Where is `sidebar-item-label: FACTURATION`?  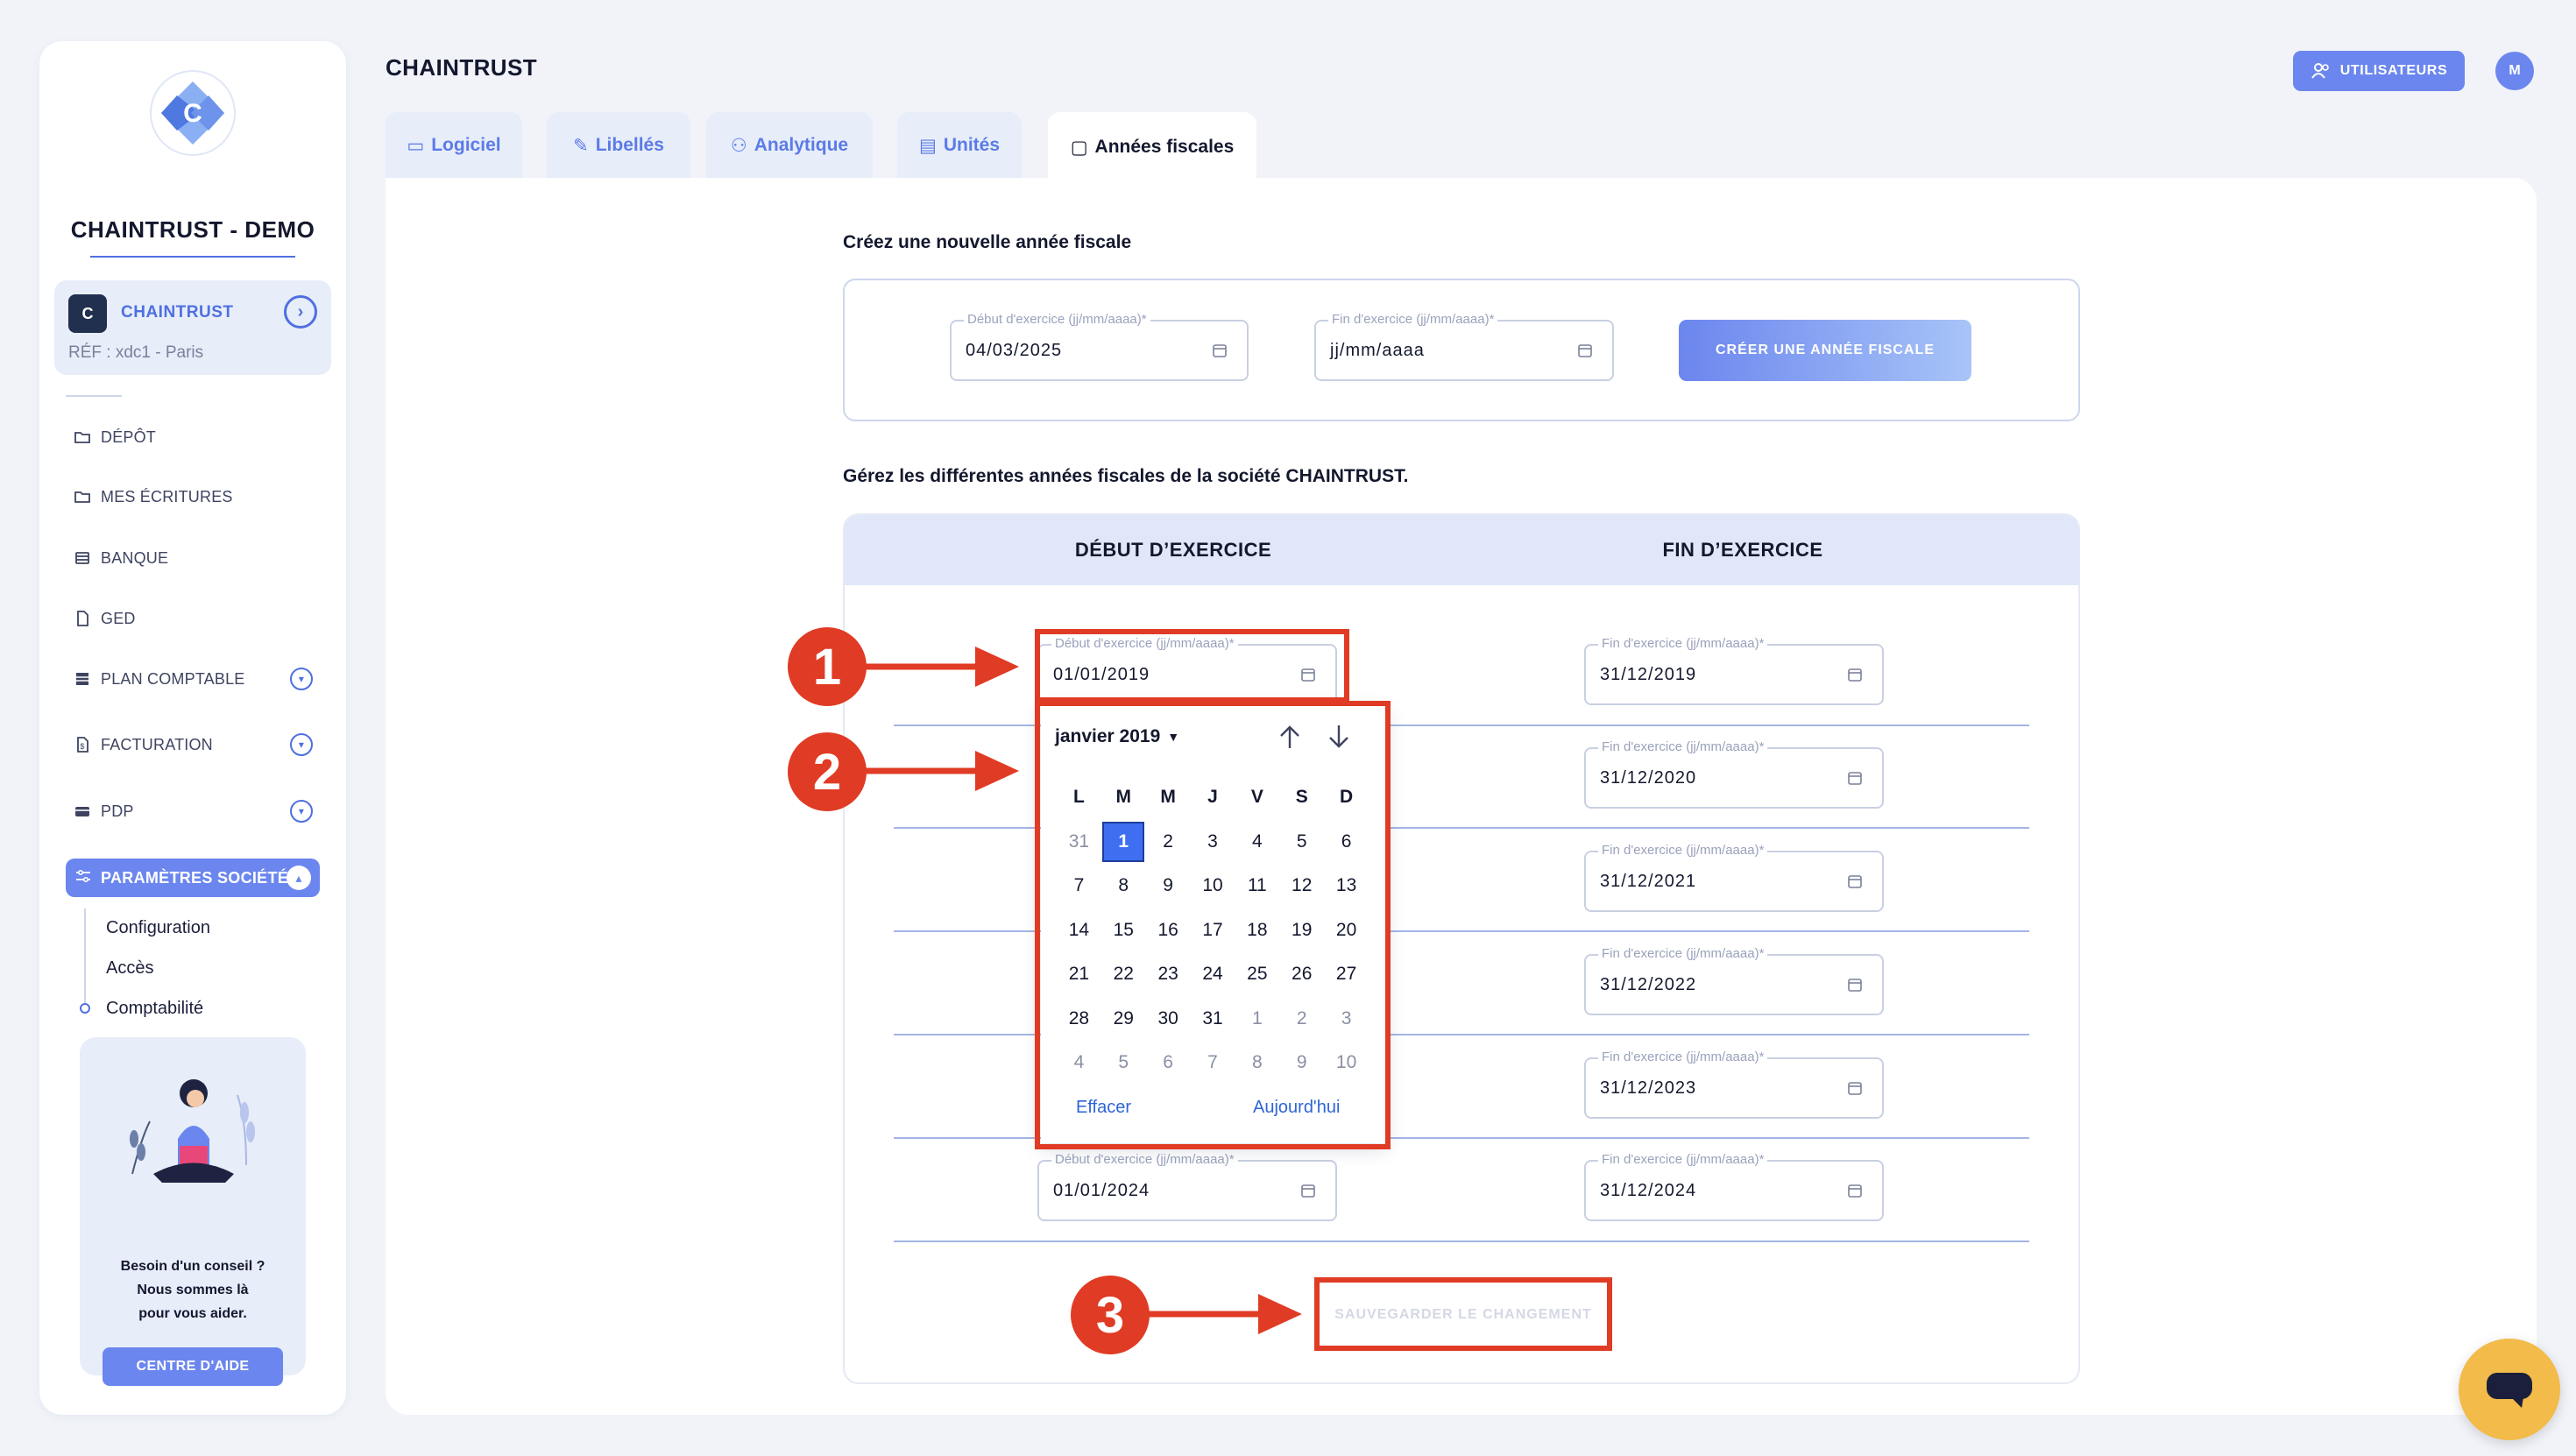
sidebar-item-label: FACTURATION is located at coordinates (157, 744).